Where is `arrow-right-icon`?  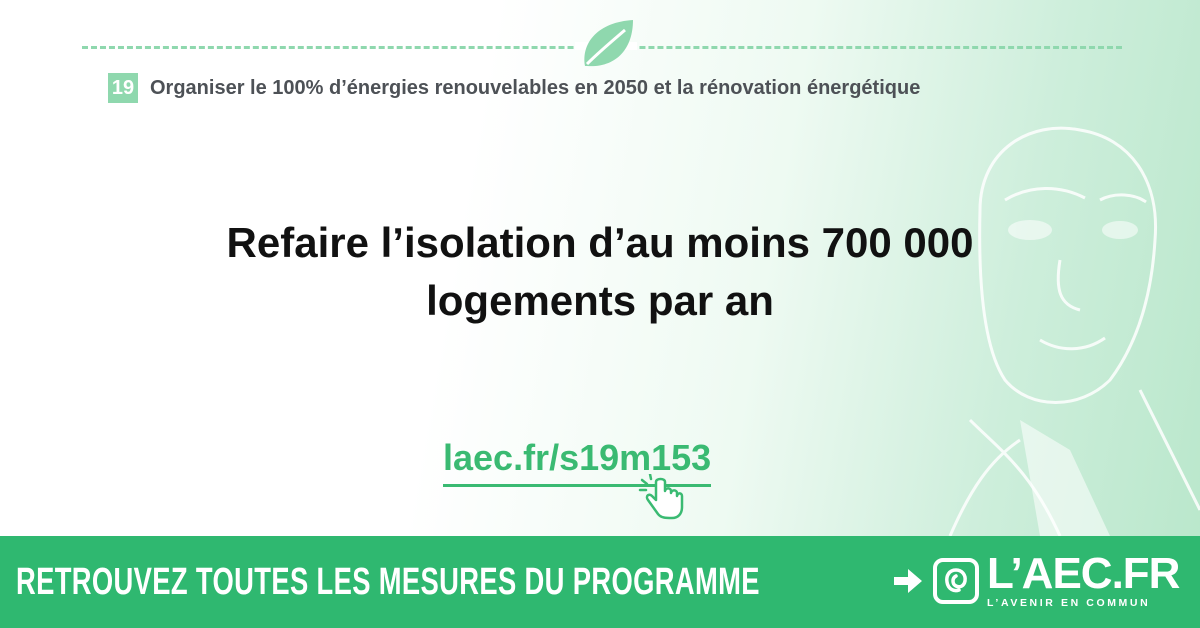
arrow-right-icon is located at coordinates (908, 581).